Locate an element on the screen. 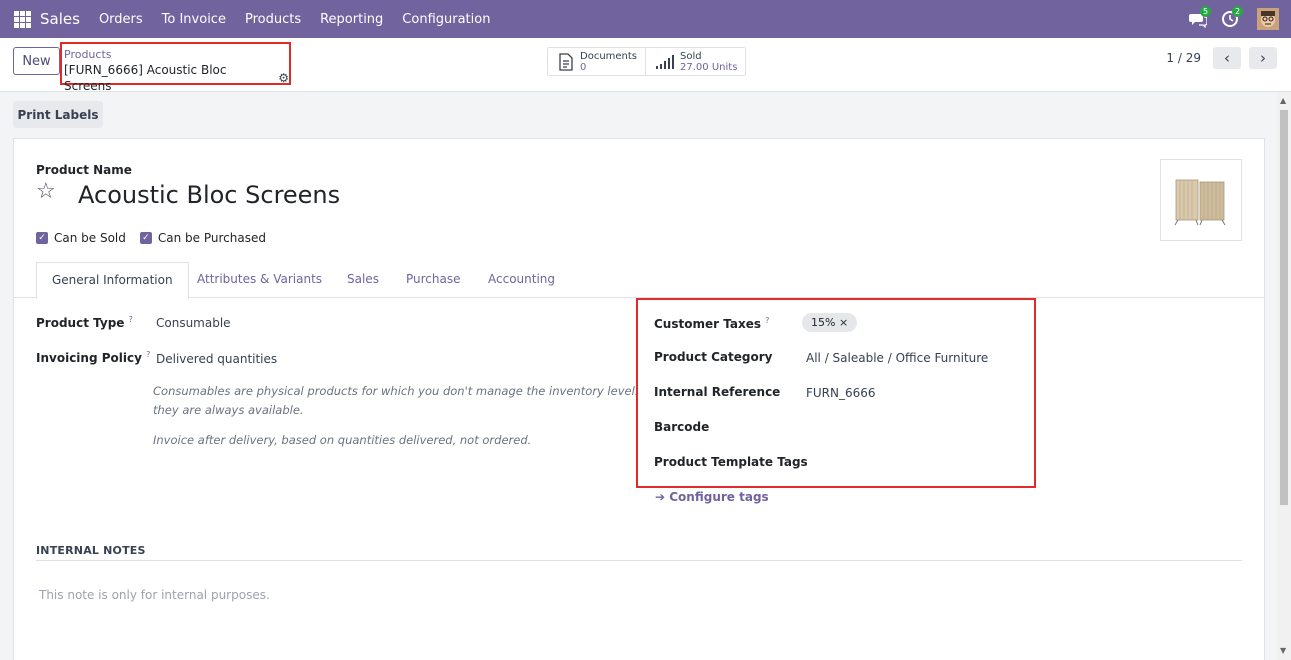 This screenshot has width=1291, height=660. can-be-purchased-checkbox: ✓ Can be Purchased is located at coordinates (202, 238).